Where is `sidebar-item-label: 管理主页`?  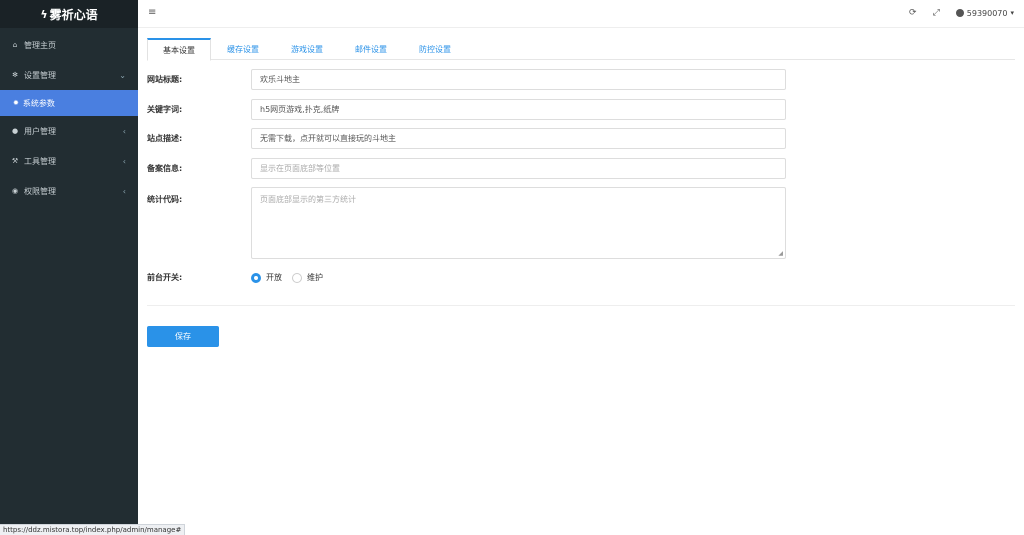
sidebar-item-label: 管理主页 is located at coordinates (40, 45).